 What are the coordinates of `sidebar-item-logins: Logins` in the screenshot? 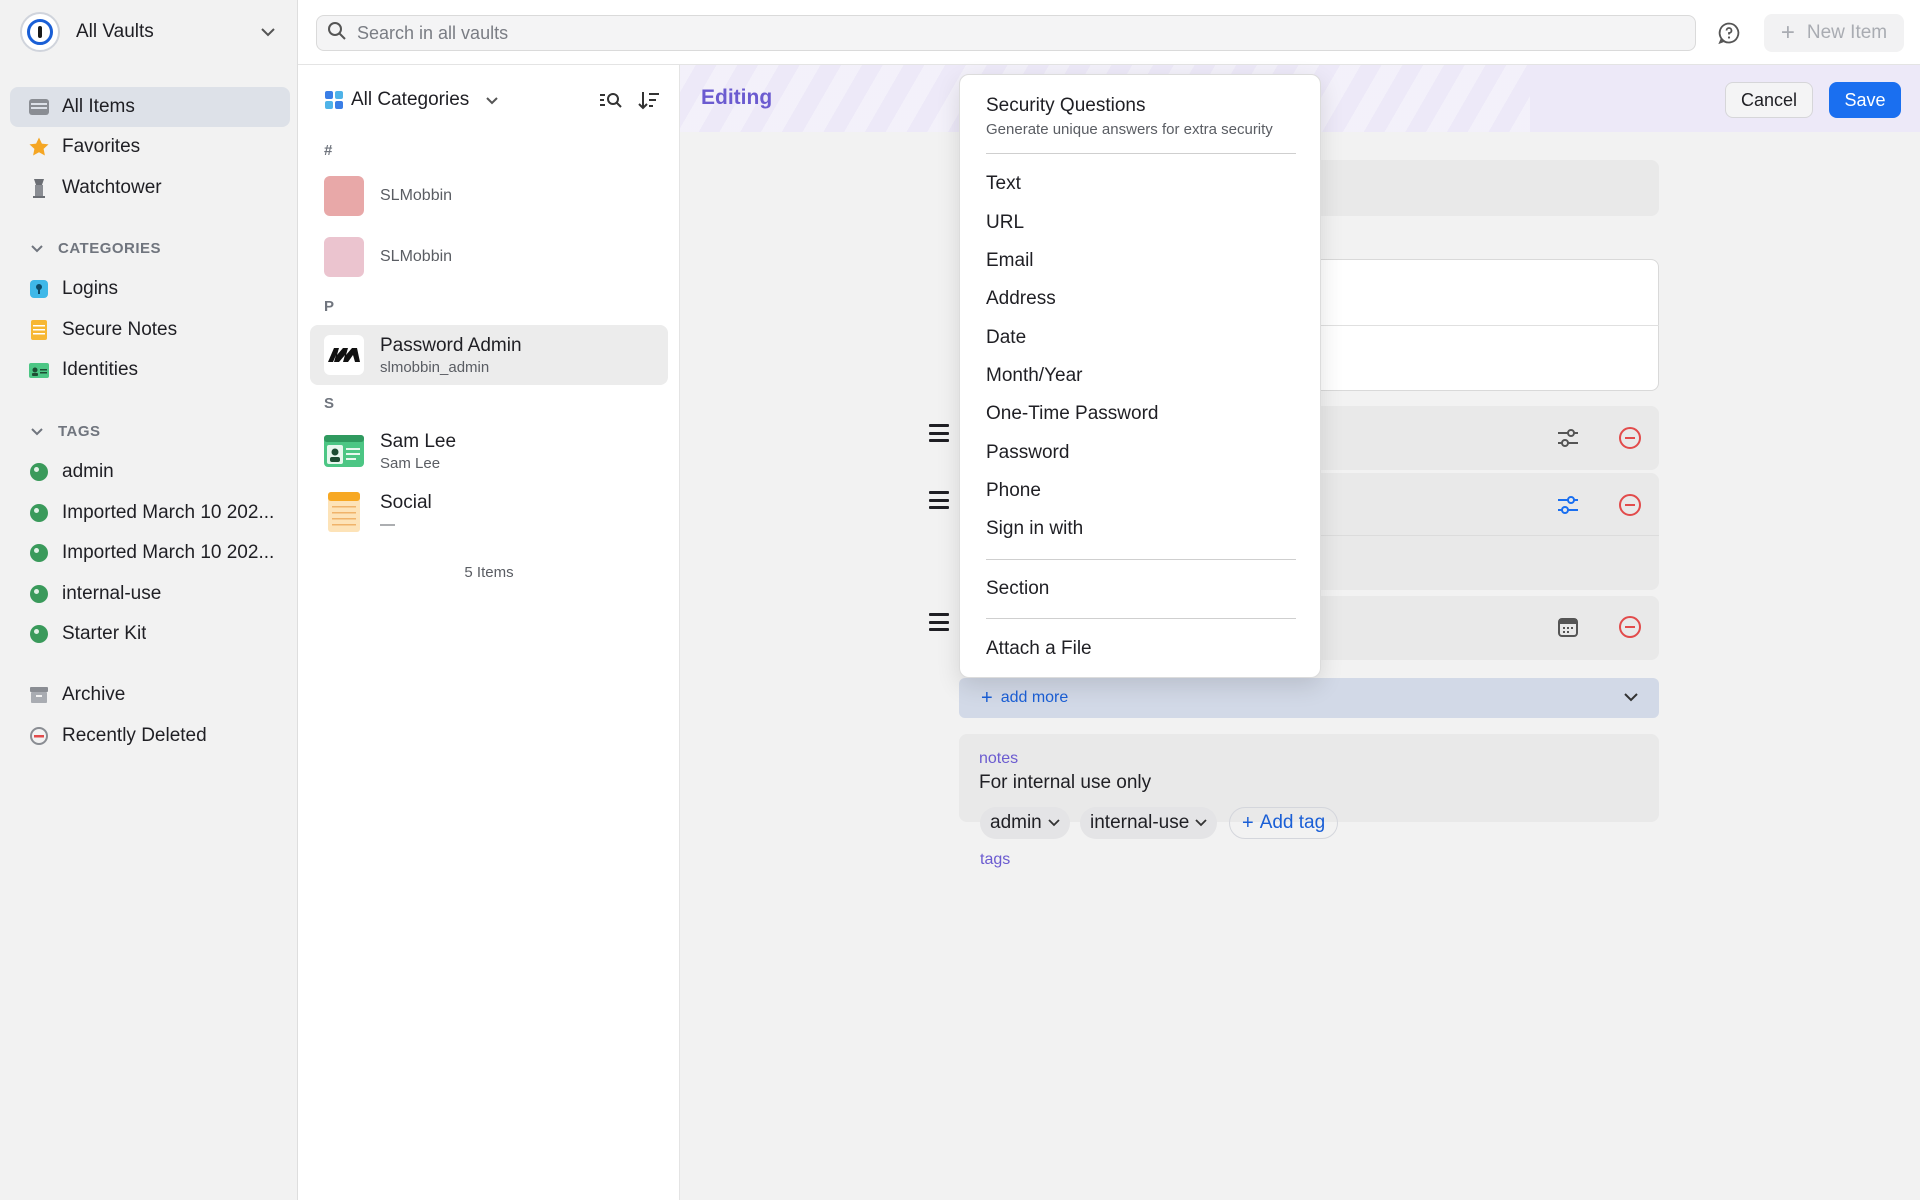 It's located at (150, 289).